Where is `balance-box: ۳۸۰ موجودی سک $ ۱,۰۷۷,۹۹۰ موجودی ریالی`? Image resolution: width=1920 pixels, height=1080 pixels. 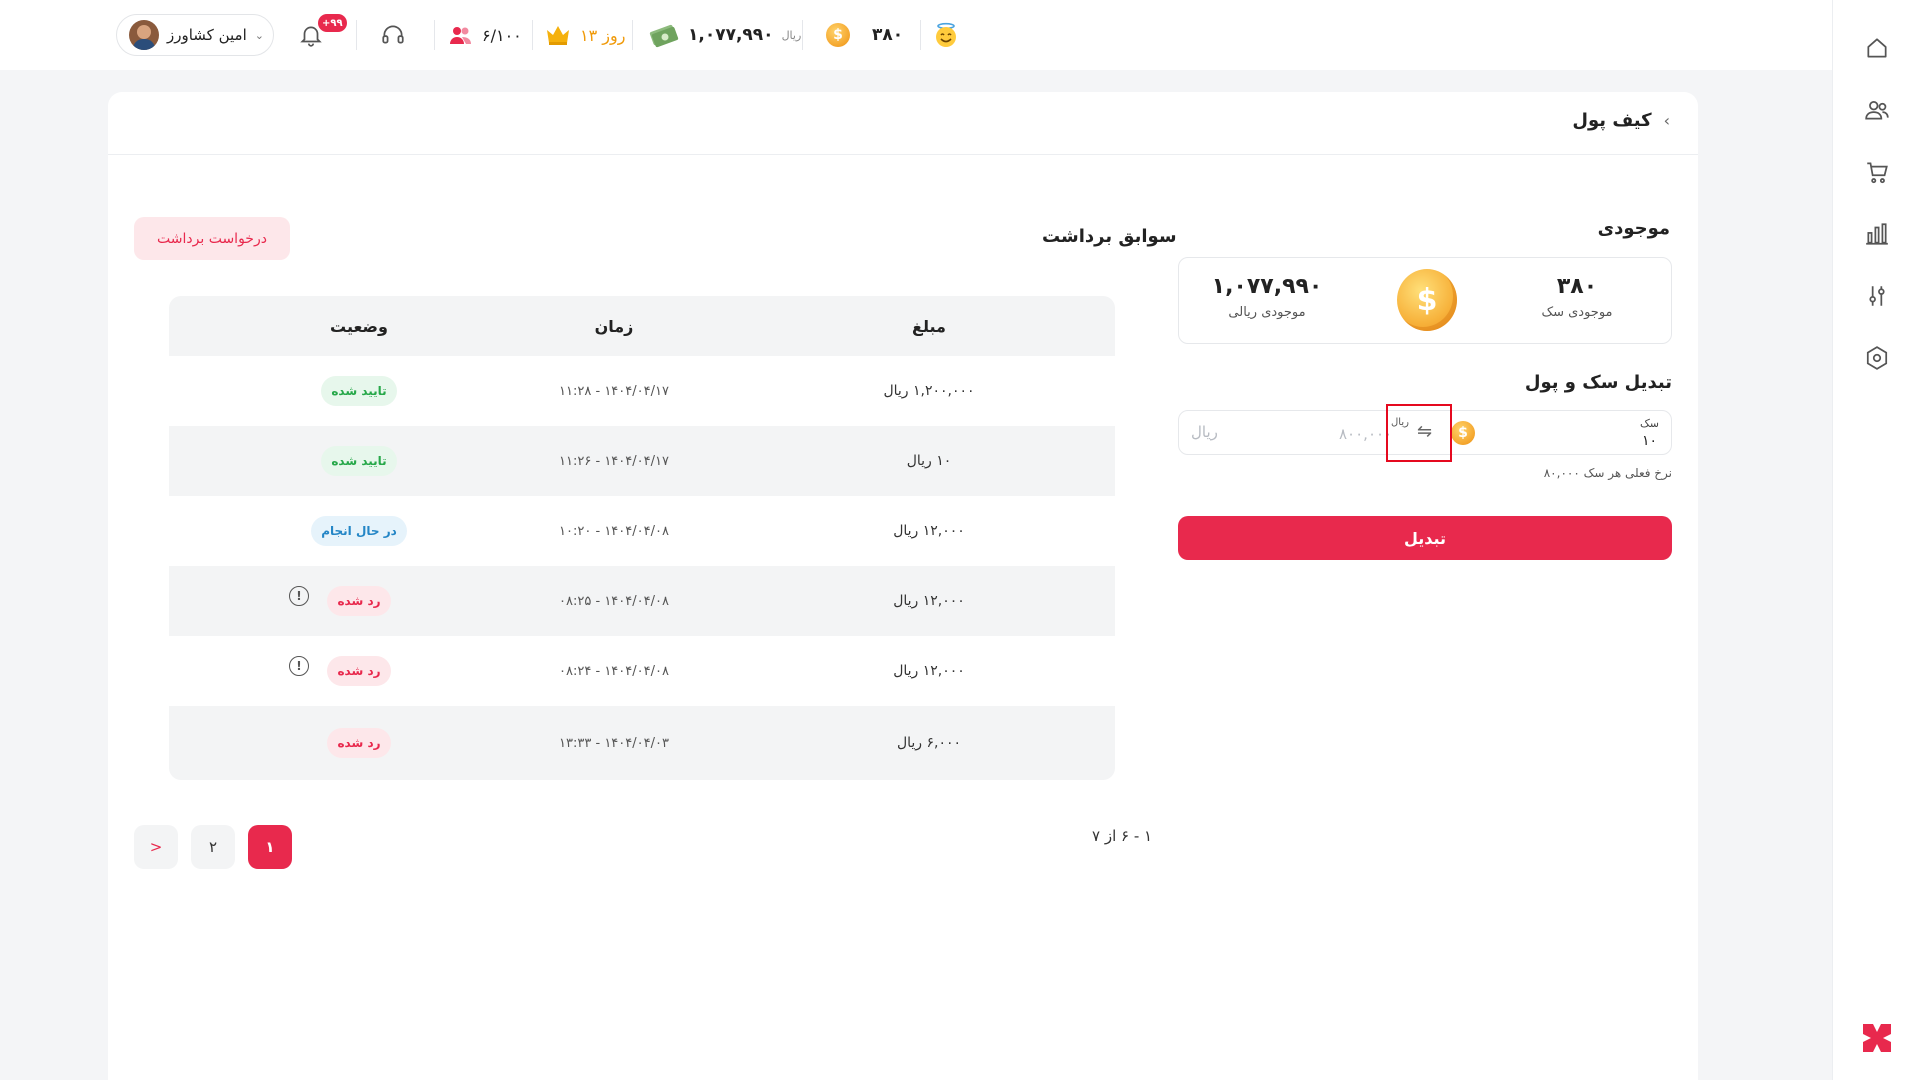
balance-box: ۳۸۰ موجودی سک $ ۱,۰۷۷,۹۹۰ موجودی ریالی is located at coordinates (1425, 300).